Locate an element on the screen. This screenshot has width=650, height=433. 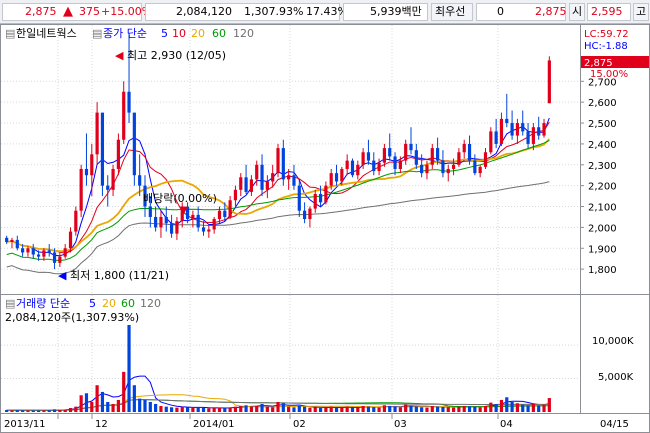
price-tick-label: 2,500 is located at coordinates (602, 124).